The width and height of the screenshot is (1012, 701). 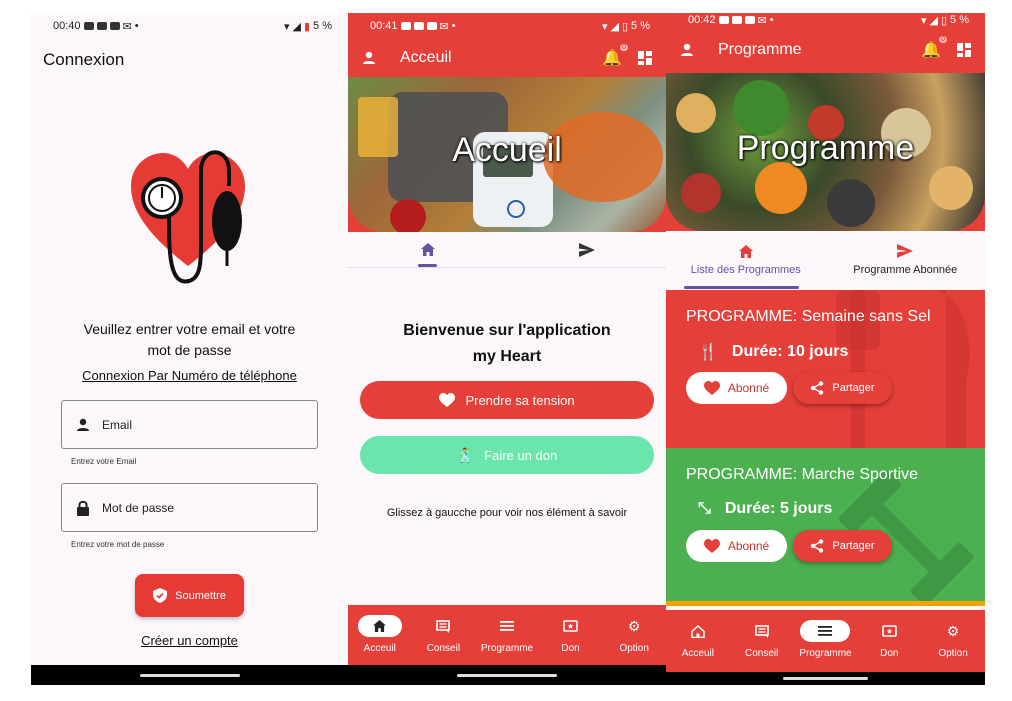 What do you see at coordinates (825, 148) in the screenshot?
I see `hero-title: Programme` at bounding box center [825, 148].